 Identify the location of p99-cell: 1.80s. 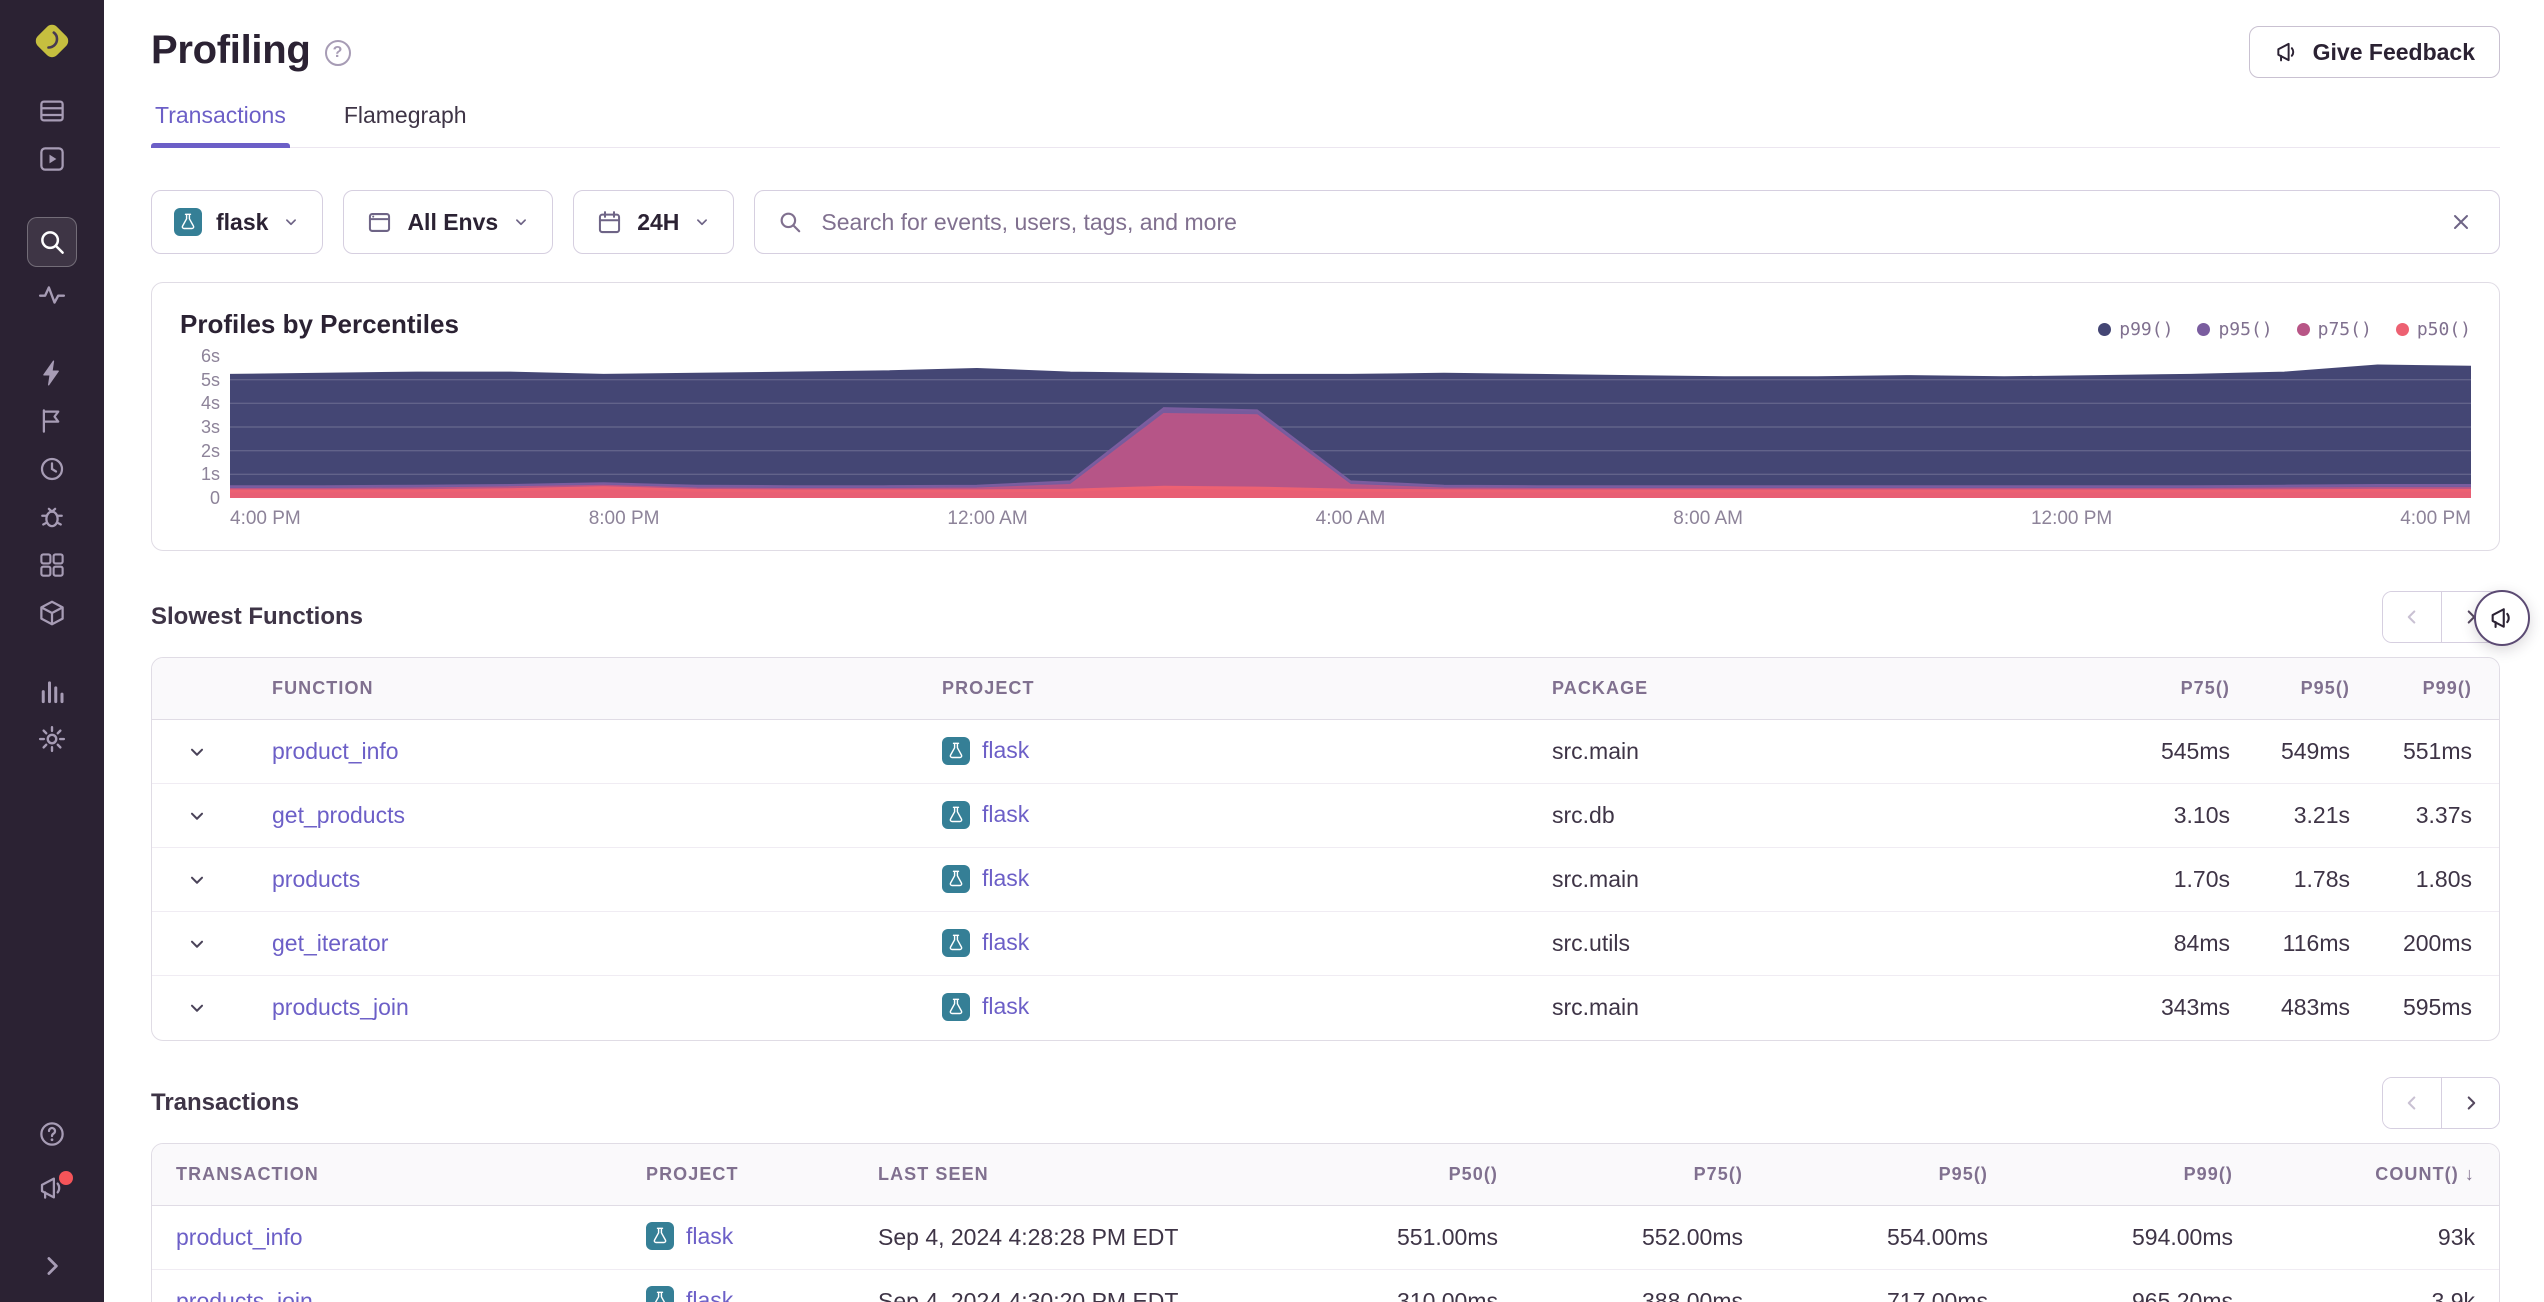
(2424, 879).